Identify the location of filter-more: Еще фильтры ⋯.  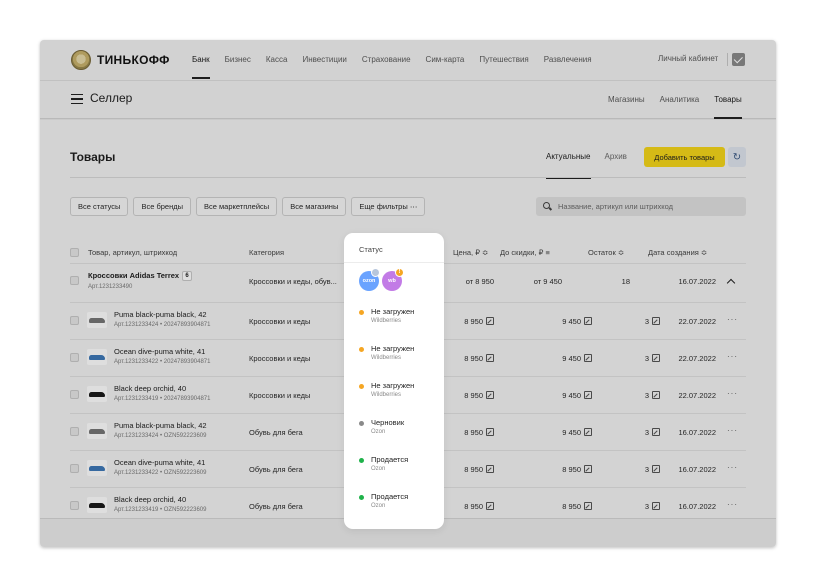
(388, 206).